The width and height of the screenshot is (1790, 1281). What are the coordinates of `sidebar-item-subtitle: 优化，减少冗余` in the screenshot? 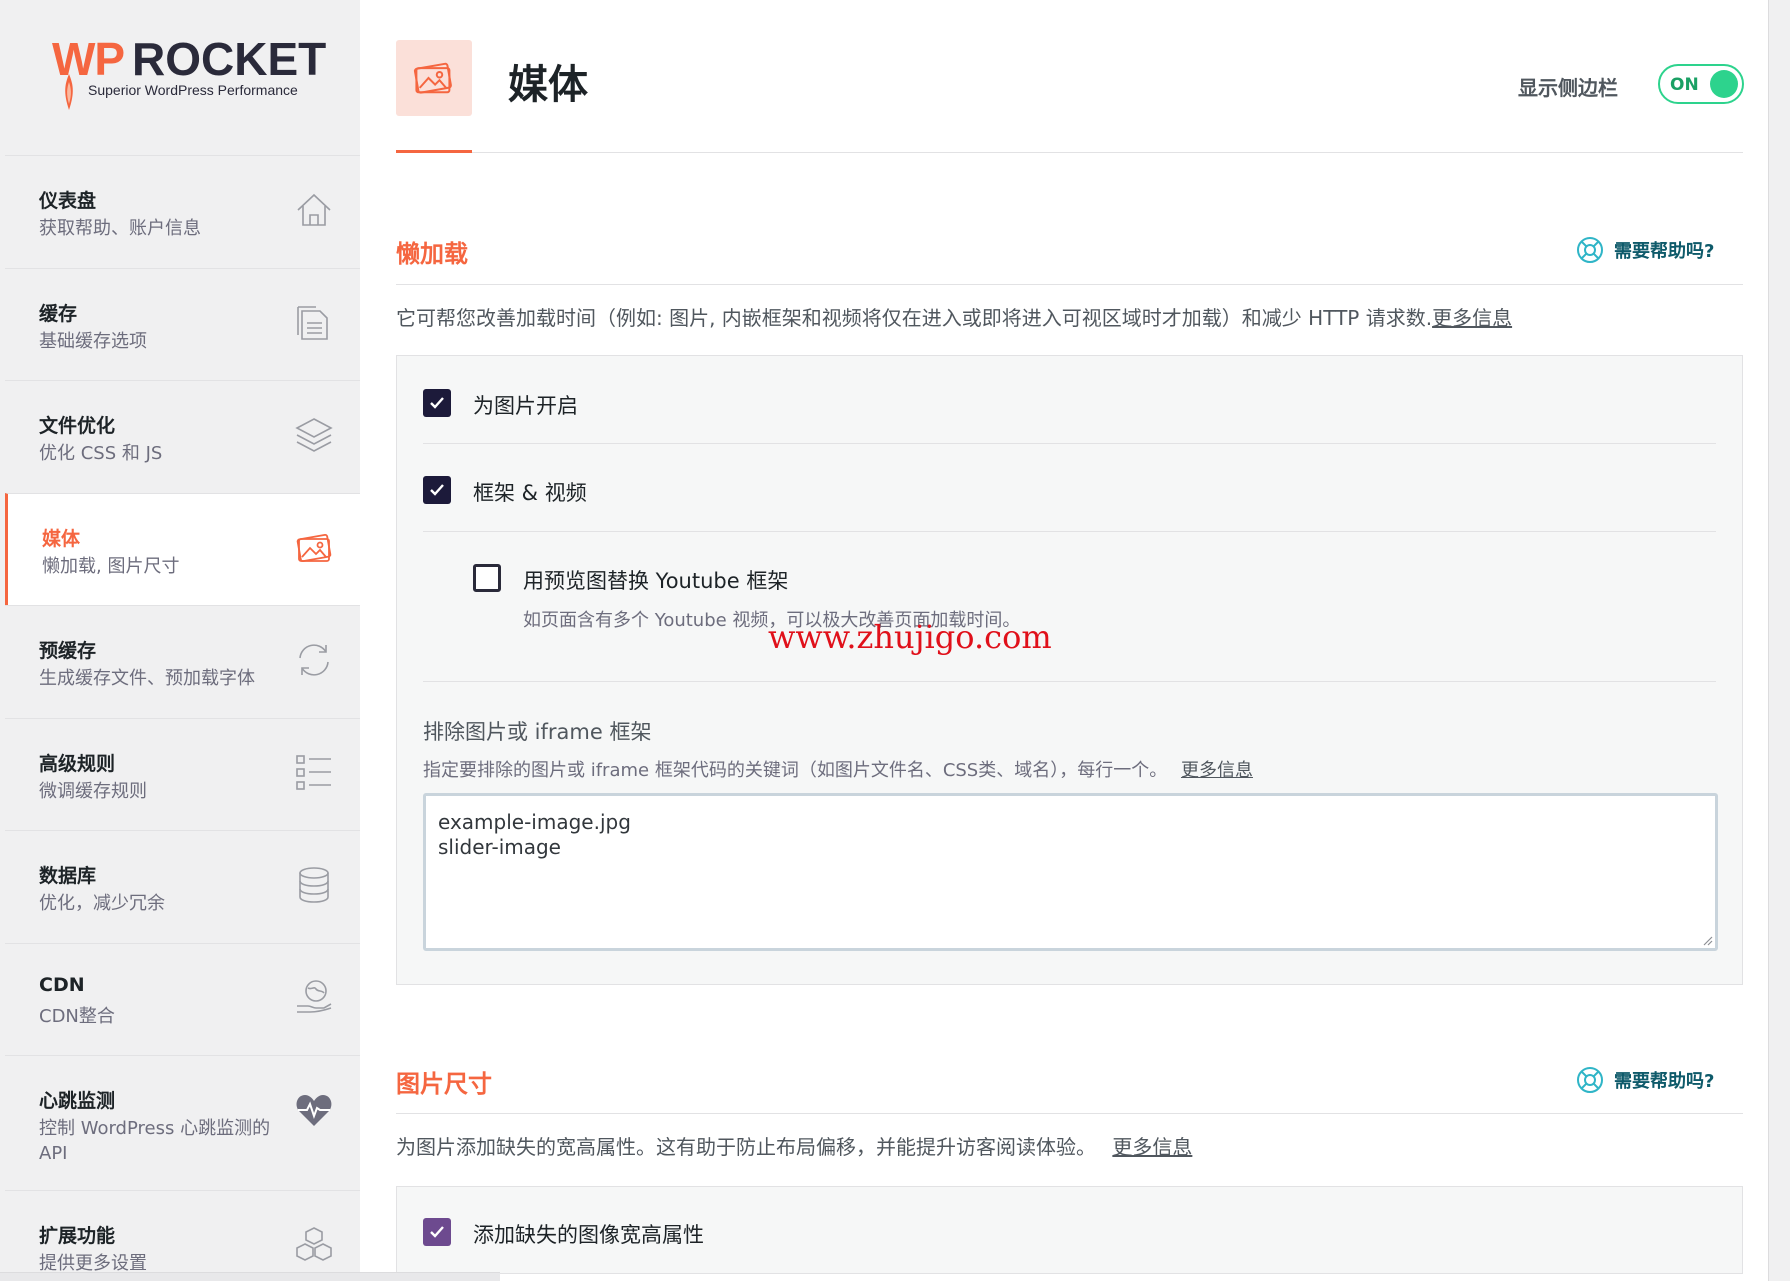 It's located at (102, 903).